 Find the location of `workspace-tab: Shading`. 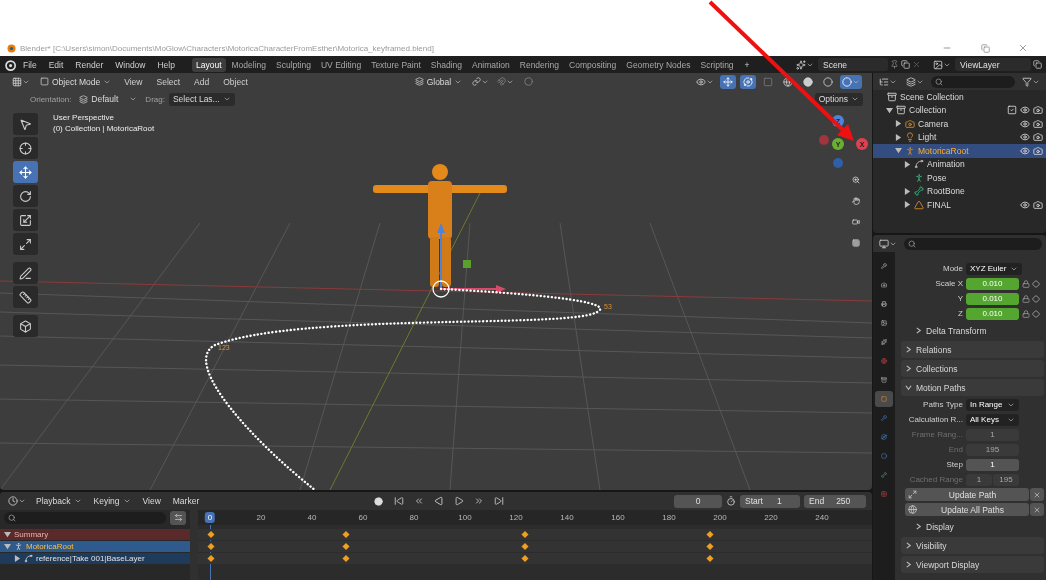

workspace-tab: Shading is located at coordinates (446, 64).